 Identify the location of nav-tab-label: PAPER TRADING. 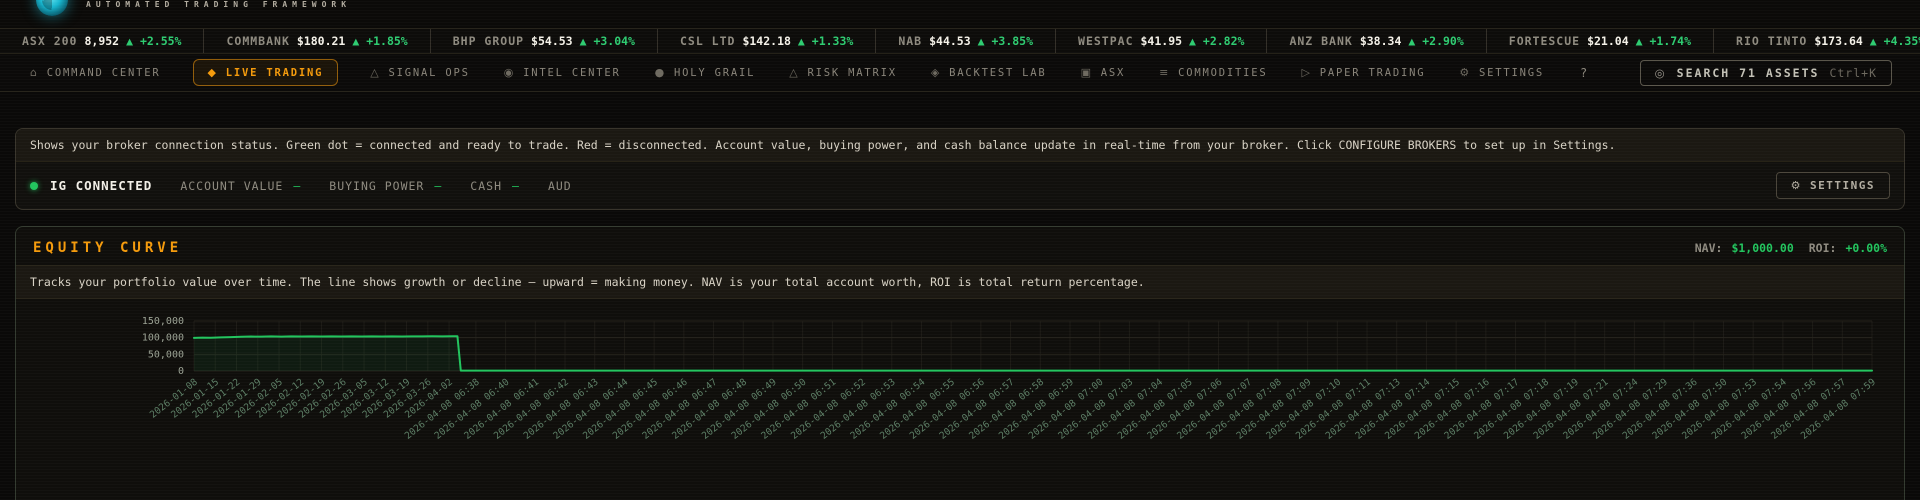
(1372, 72).